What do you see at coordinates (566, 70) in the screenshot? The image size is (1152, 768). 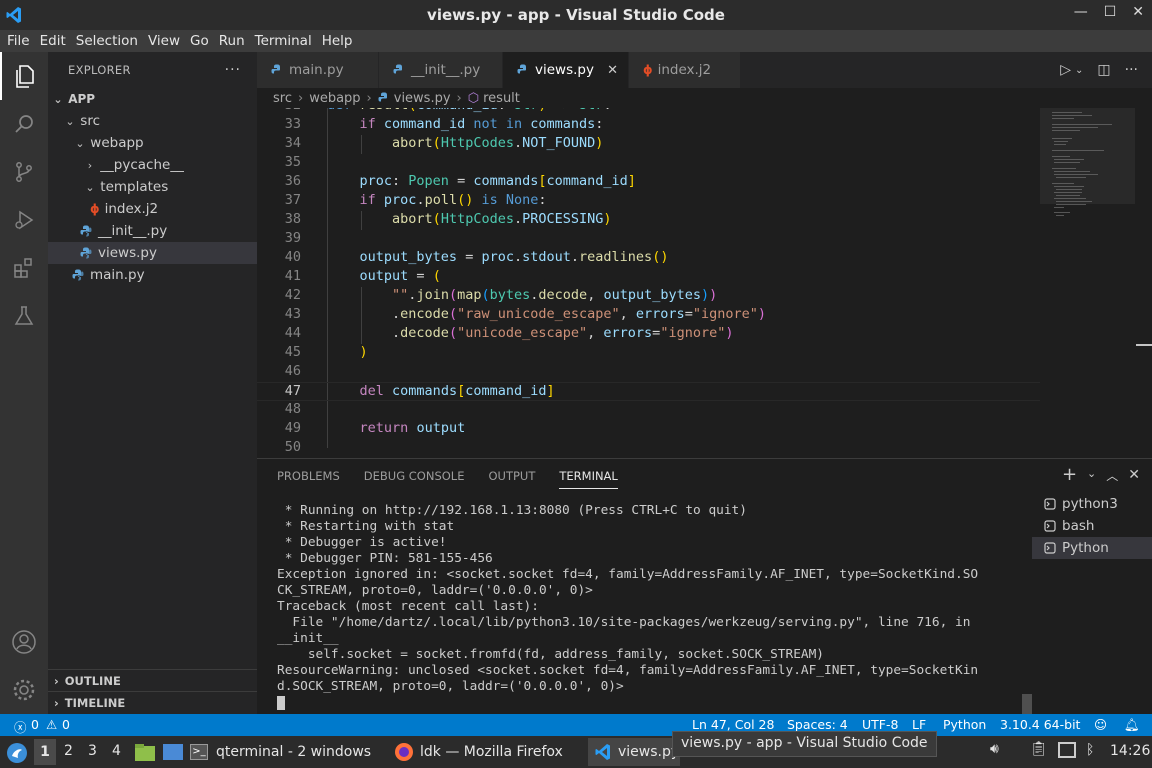 I see `tab-views-py: views.py ✕` at bounding box center [566, 70].